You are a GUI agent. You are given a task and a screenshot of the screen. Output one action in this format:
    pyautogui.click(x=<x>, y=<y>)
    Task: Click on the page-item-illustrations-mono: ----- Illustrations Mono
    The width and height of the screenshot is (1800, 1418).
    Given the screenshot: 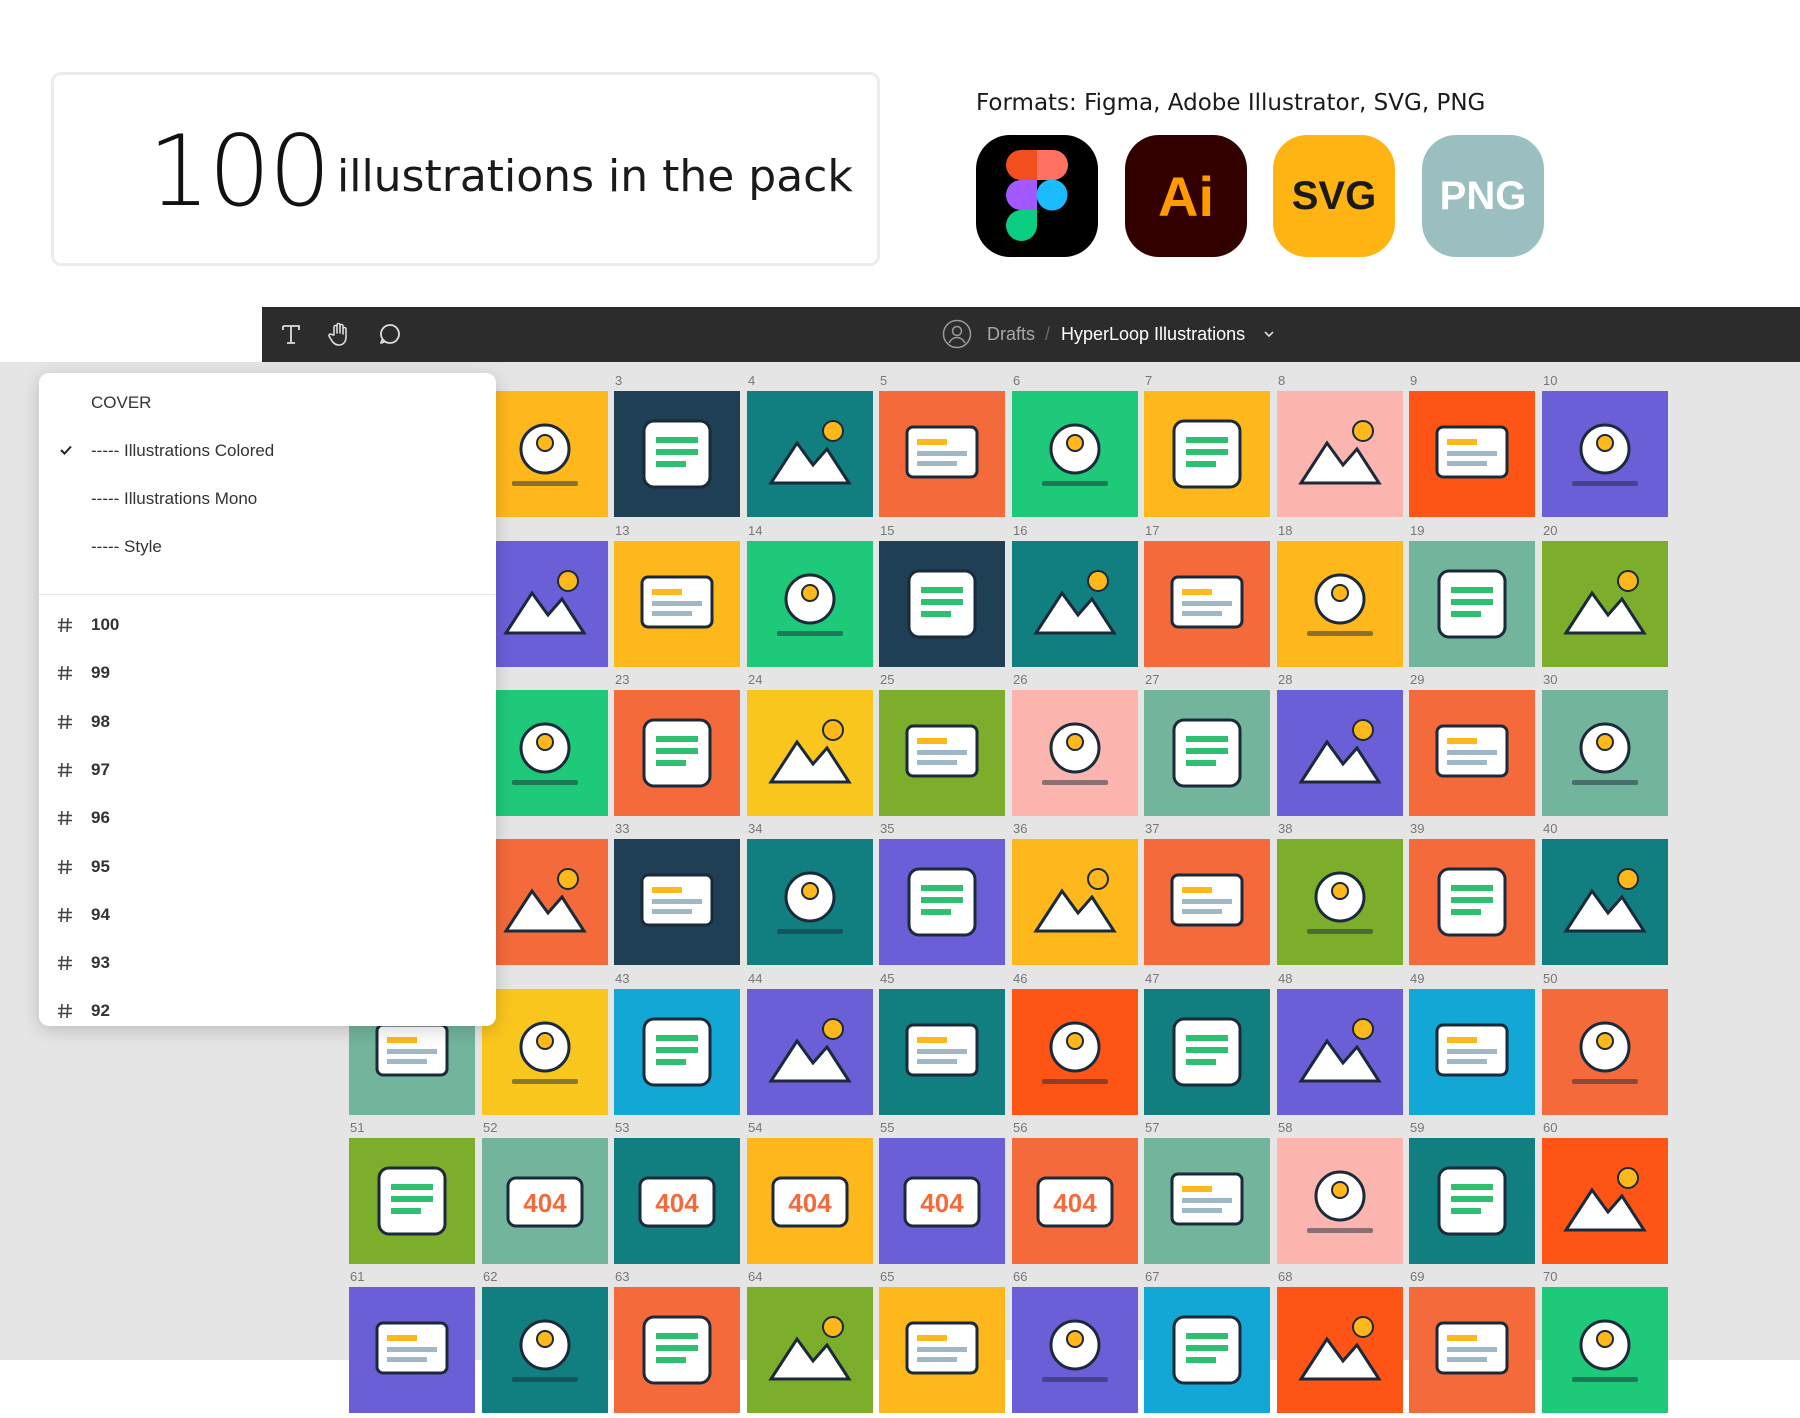 What is the action you would take?
    pyautogui.click(x=174, y=499)
    